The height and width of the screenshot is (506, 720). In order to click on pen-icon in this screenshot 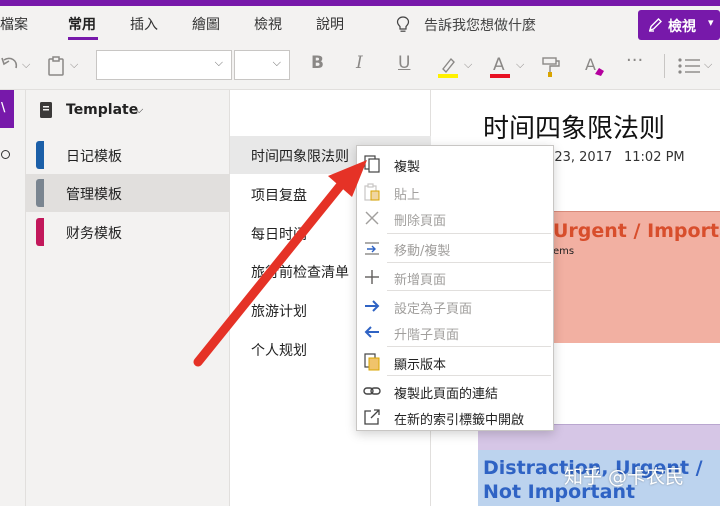, I will do `click(655, 25)`.